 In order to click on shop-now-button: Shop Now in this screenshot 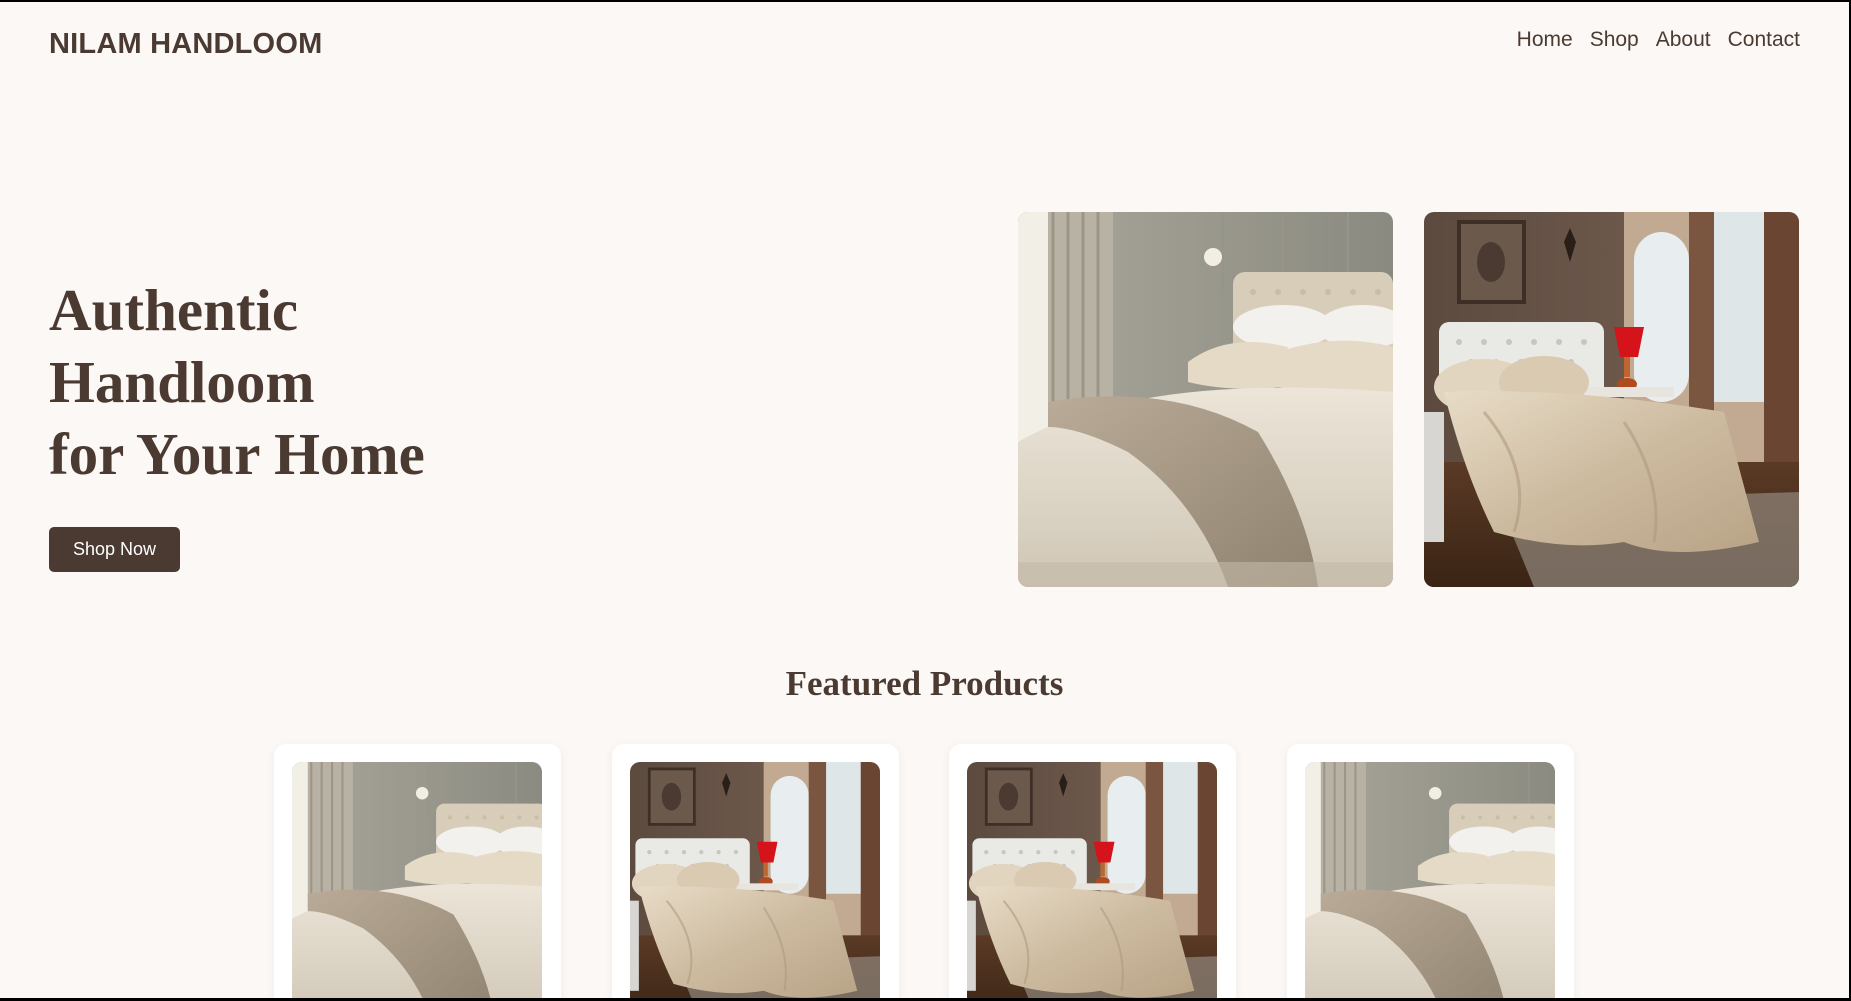, I will do `click(114, 549)`.